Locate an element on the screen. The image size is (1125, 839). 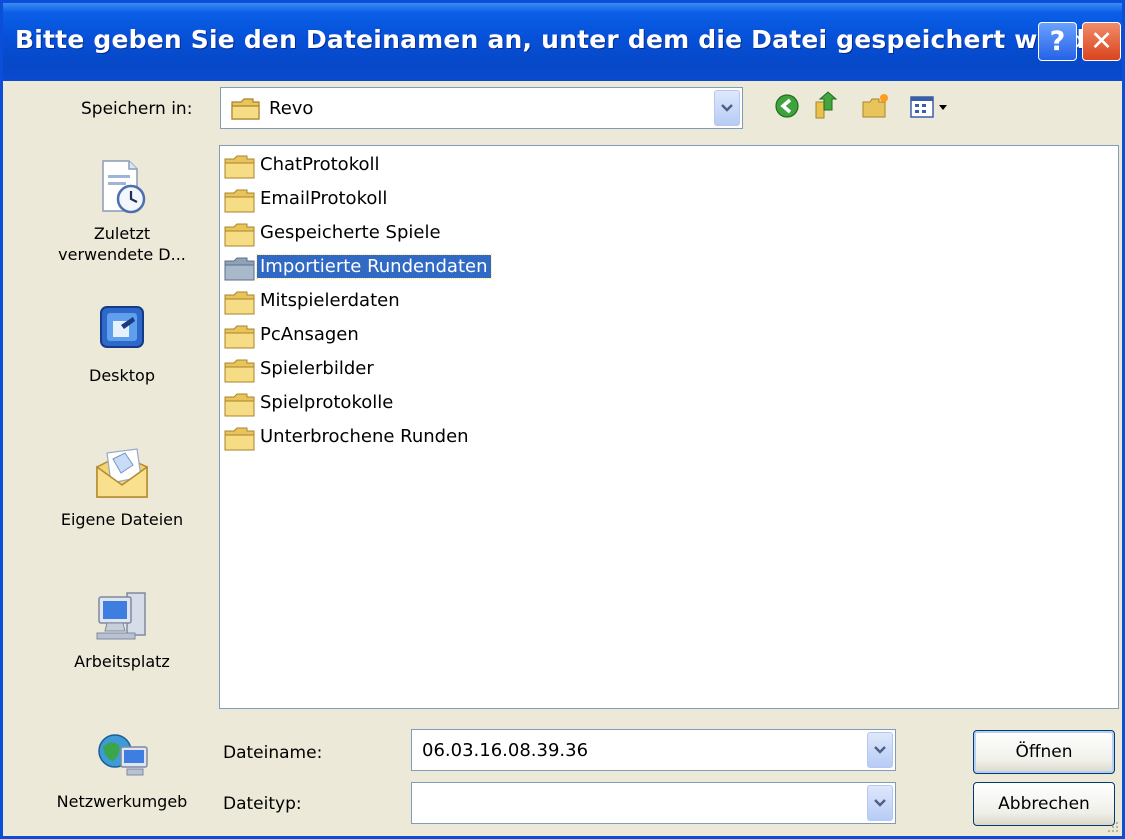
resize-grip-icon is located at coordinates (1113, 827).